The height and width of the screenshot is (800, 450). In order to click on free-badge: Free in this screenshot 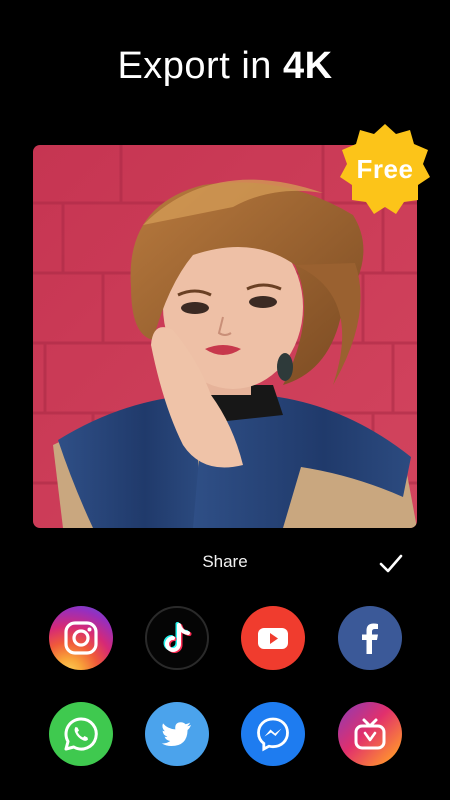, I will do `click(385, 169)`.